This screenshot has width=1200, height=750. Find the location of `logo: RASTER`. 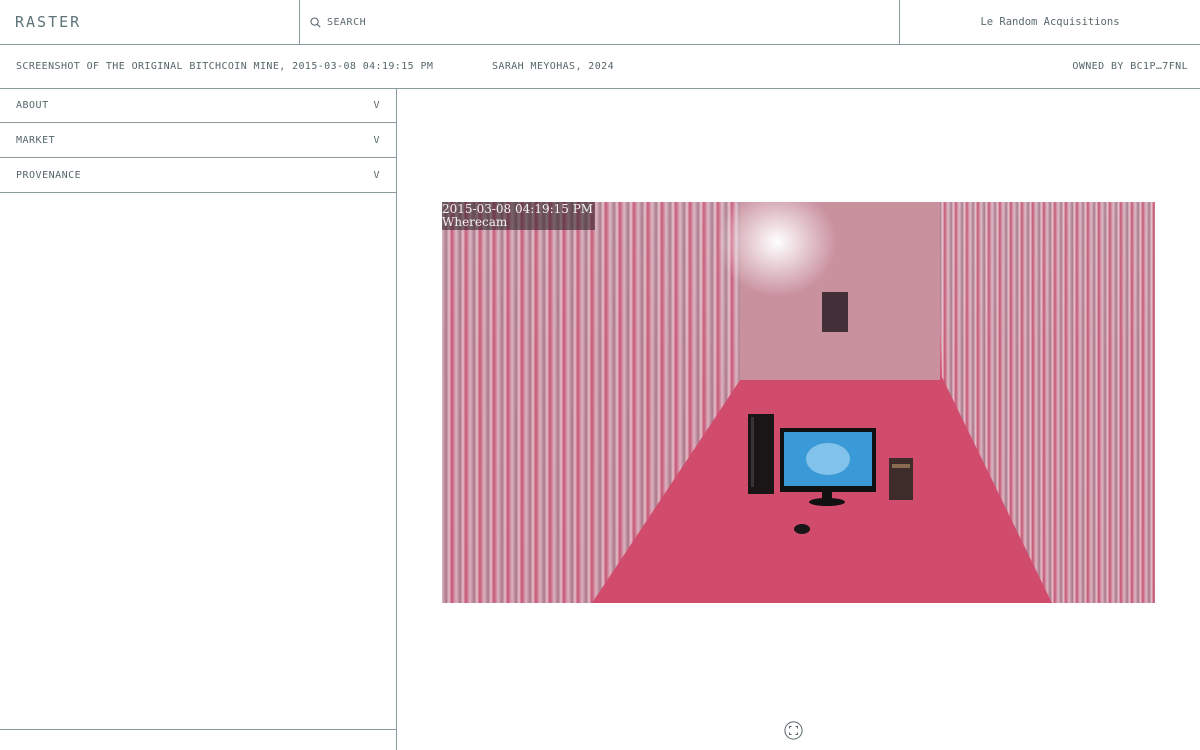

logo: RASTER is located at coordinates (48, 22).